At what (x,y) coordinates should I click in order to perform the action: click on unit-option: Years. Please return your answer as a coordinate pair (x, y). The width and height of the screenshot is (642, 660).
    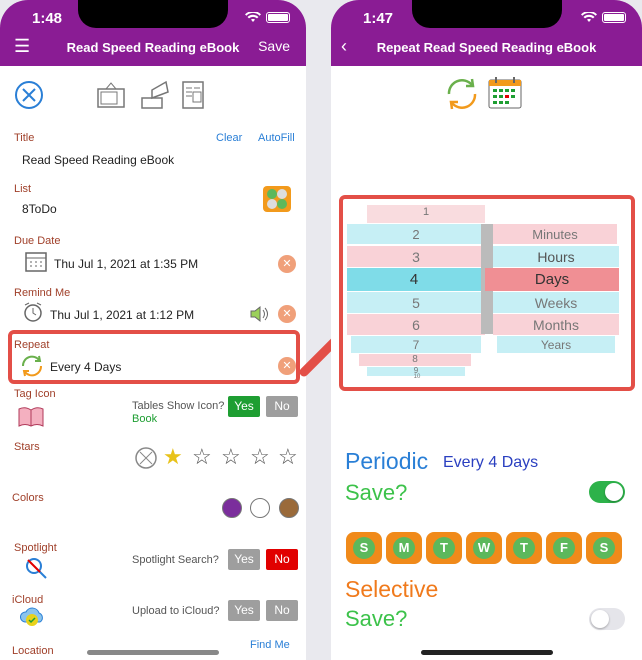
    Looking at the image, I should click on (556, 345).